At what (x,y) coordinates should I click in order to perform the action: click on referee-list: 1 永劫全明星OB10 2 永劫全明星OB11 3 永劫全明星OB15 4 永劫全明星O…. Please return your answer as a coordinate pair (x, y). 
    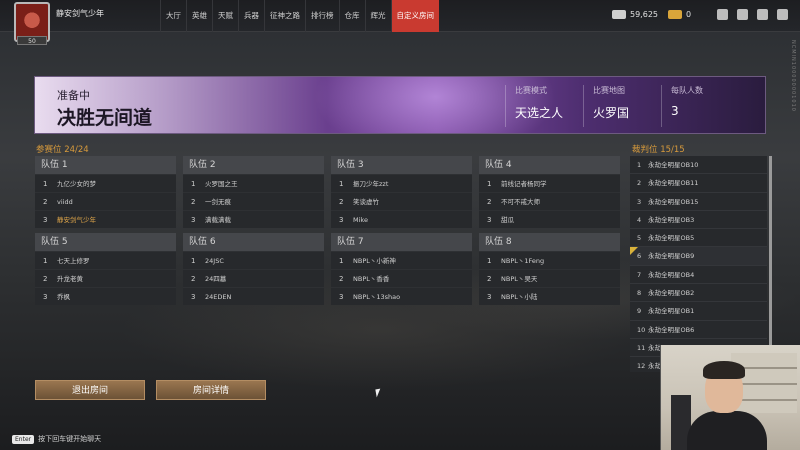
    Looking at the image, I should click on (698, 264).